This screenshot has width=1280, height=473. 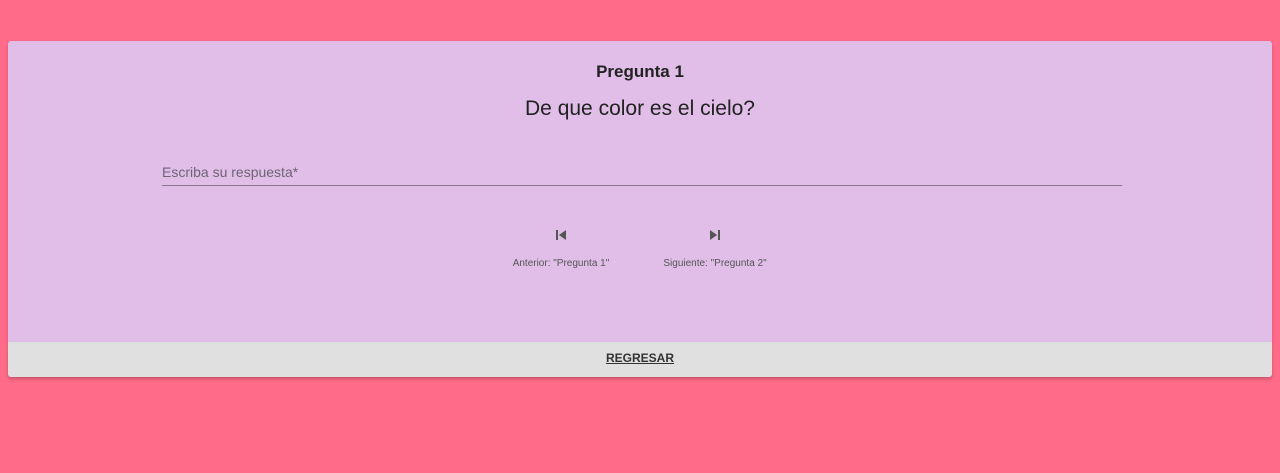 I want to click on previous-button: Anterior: "Pregunta 1", so click(x=561, y=250).